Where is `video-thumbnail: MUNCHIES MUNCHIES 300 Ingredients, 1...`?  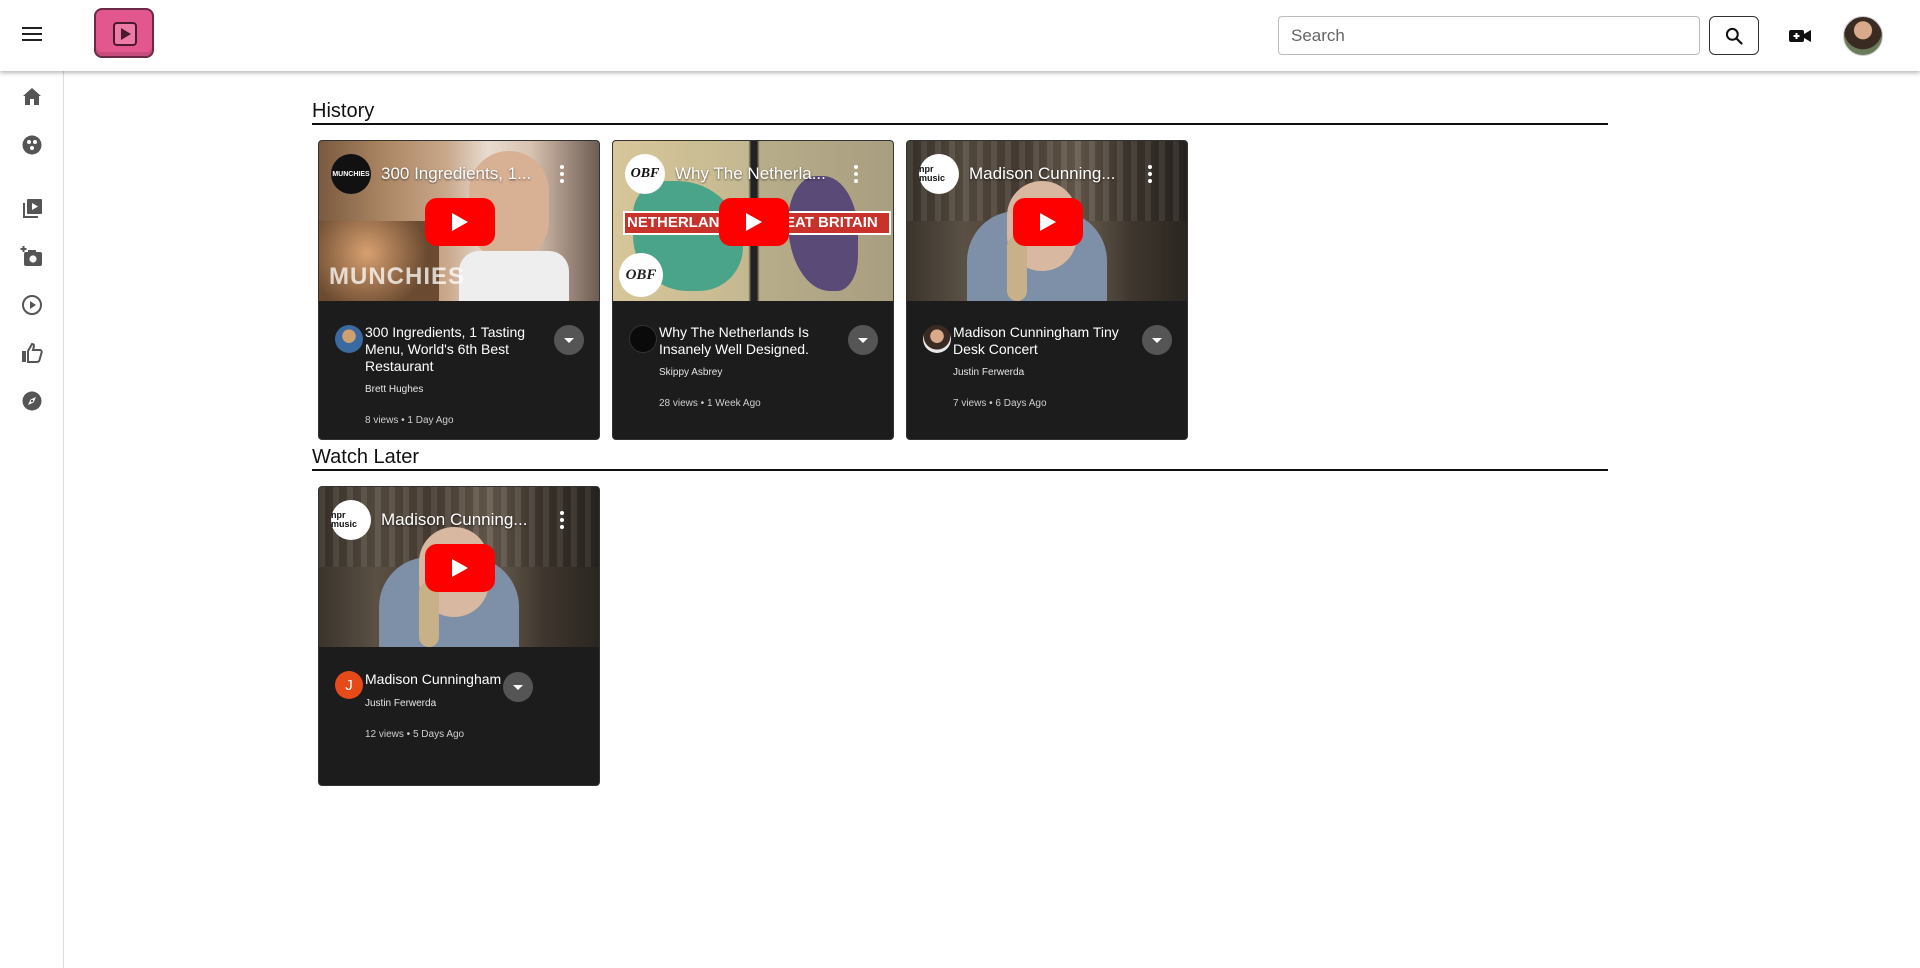
video-thumbnail: MUNCHIES MUNCHIES 300 Ingredients, 1... is located at coordinates (459, 221).